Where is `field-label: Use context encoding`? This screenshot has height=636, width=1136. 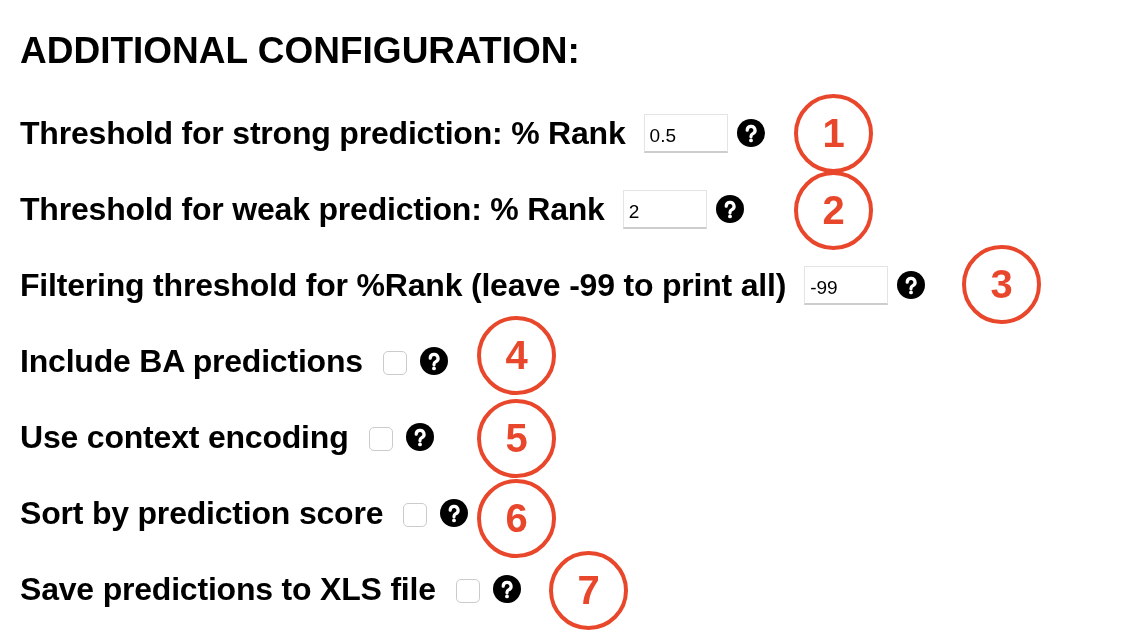 field-label: Use context encoding is located at coordinates (184, 437).